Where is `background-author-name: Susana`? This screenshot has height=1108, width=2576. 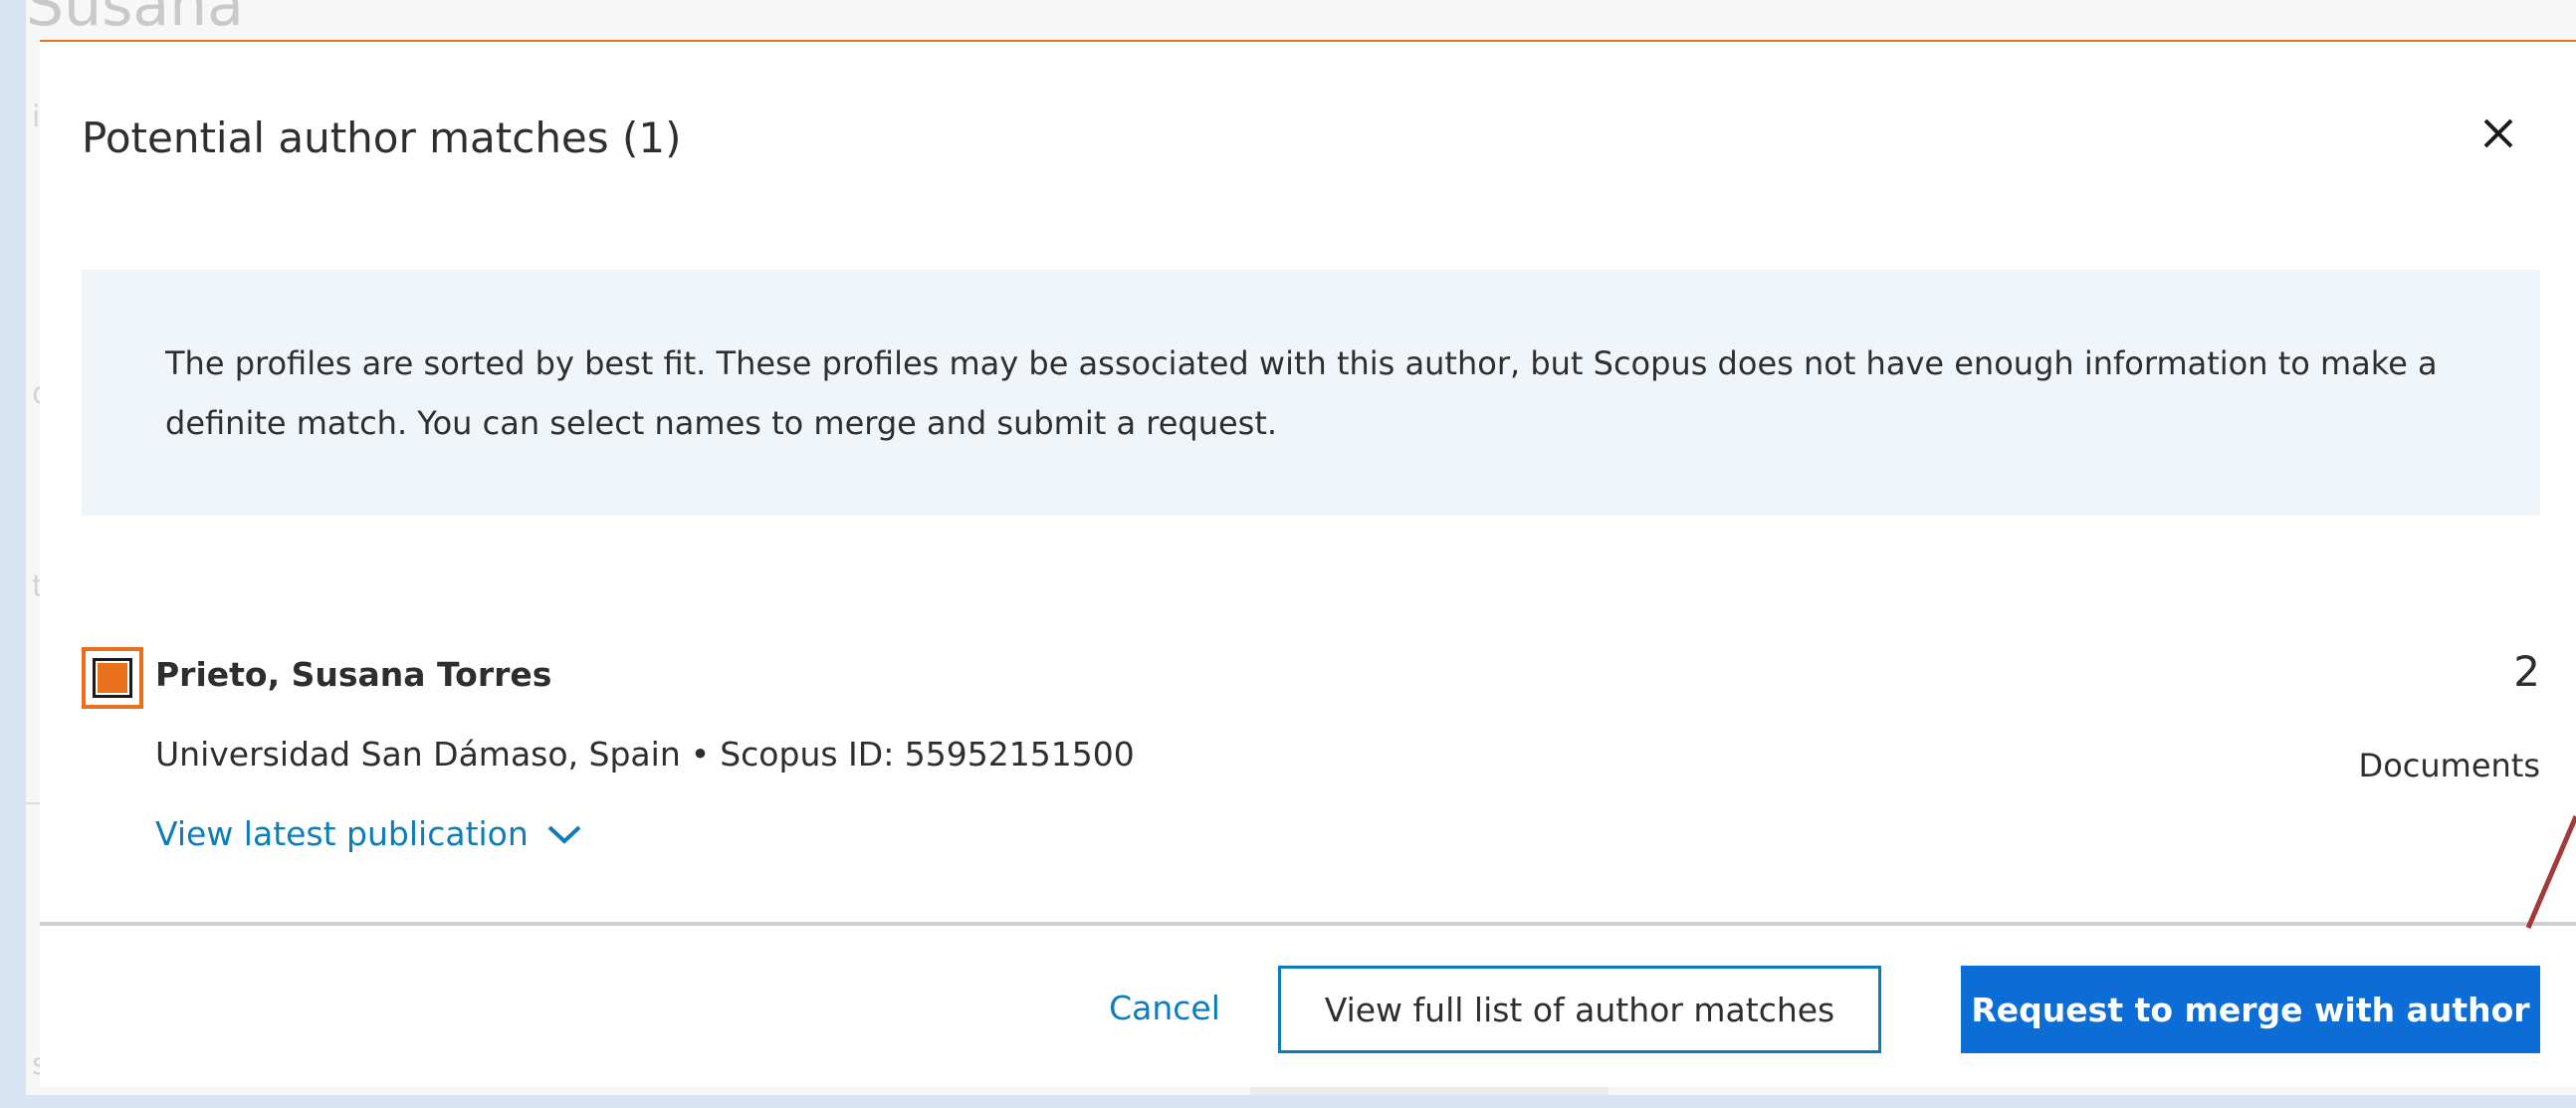 background-author-name: Susana is located at coordinates (135, 20).